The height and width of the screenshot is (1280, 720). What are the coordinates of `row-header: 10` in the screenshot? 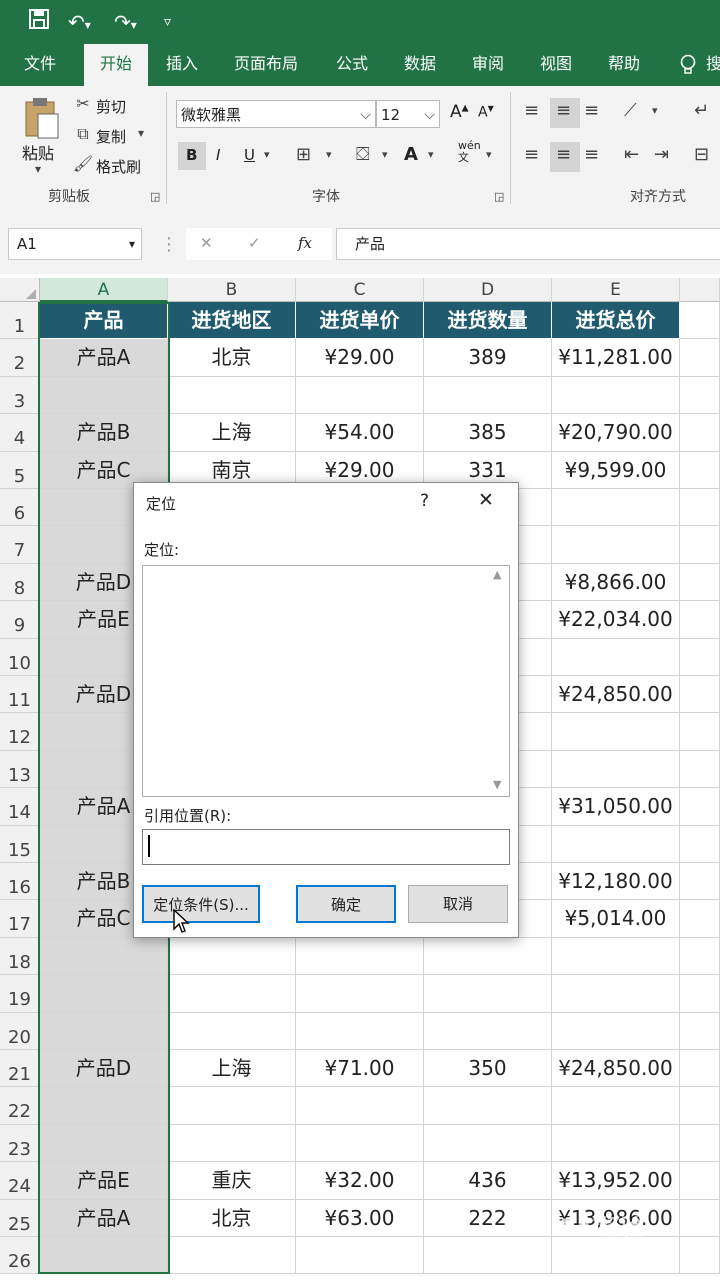 It's located at (20, 657).